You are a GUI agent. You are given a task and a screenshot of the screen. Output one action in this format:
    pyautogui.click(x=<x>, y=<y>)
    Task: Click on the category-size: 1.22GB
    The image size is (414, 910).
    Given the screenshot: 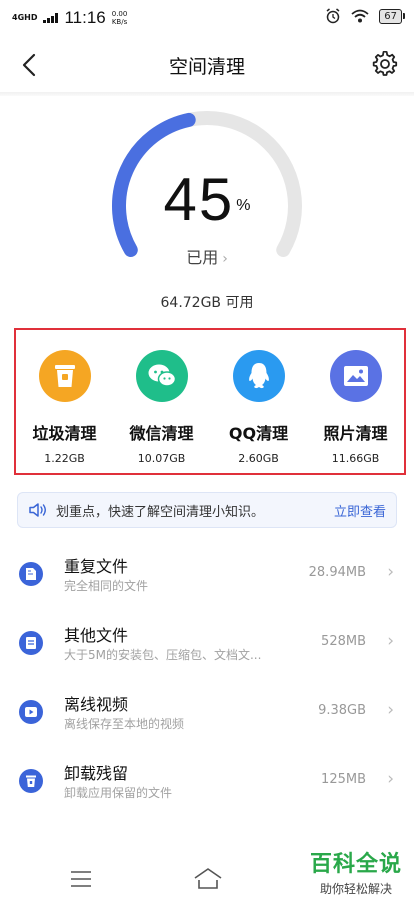 What is the action you would take?
    pyautogui.click(x=64, y=458)
    